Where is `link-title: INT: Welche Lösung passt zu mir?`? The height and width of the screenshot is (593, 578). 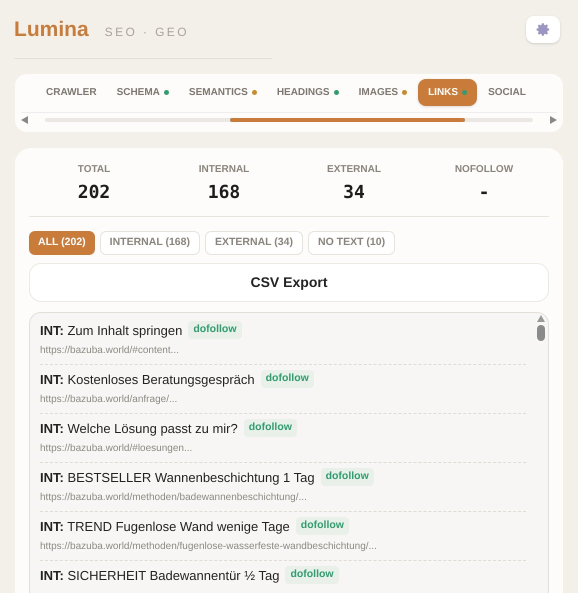 link-title: INT: Welche Lösung passt zu mir? is located at coordinates (139, 429).